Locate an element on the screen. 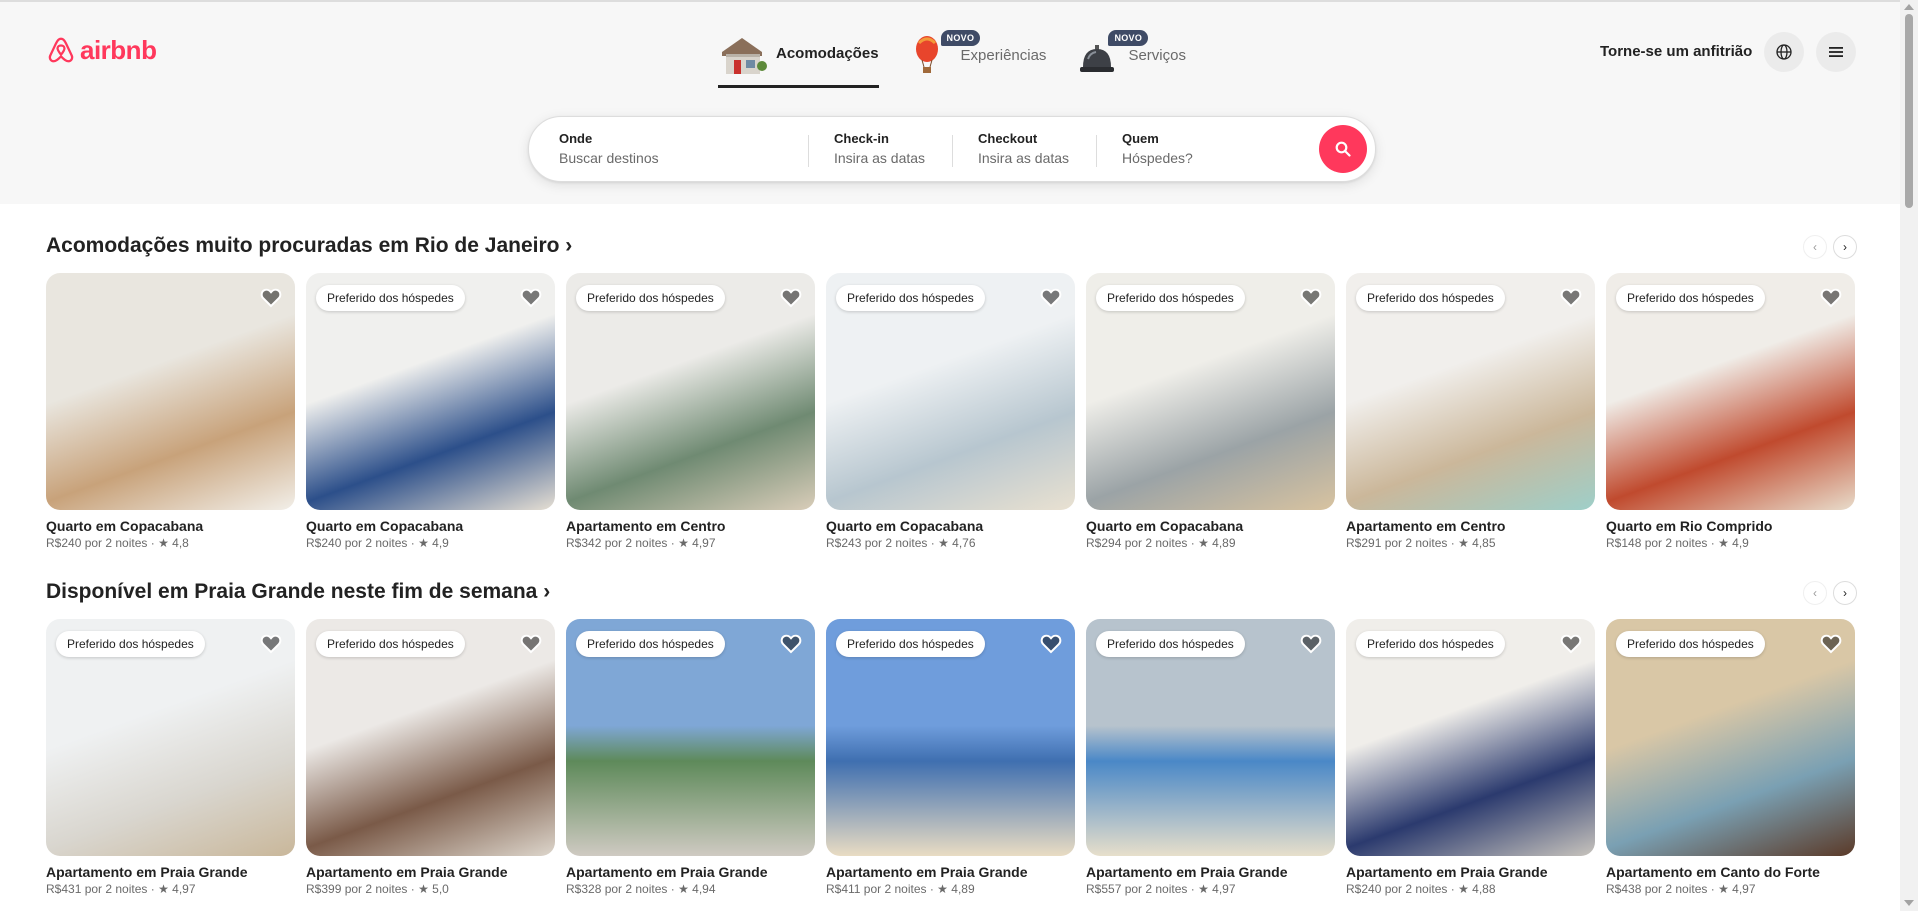  listing-price-rating: R$148 por 2 noites · ★ 4,9 is located at coordinates (1677, 543).